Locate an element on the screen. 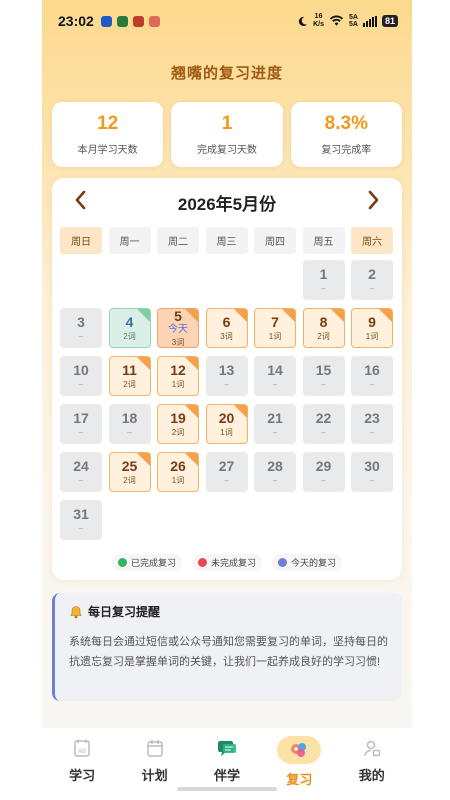 Image resolution: width=450 pixels, height=800 pixels. signal-labels: 5A 5A is located at coordinates (353, 21).